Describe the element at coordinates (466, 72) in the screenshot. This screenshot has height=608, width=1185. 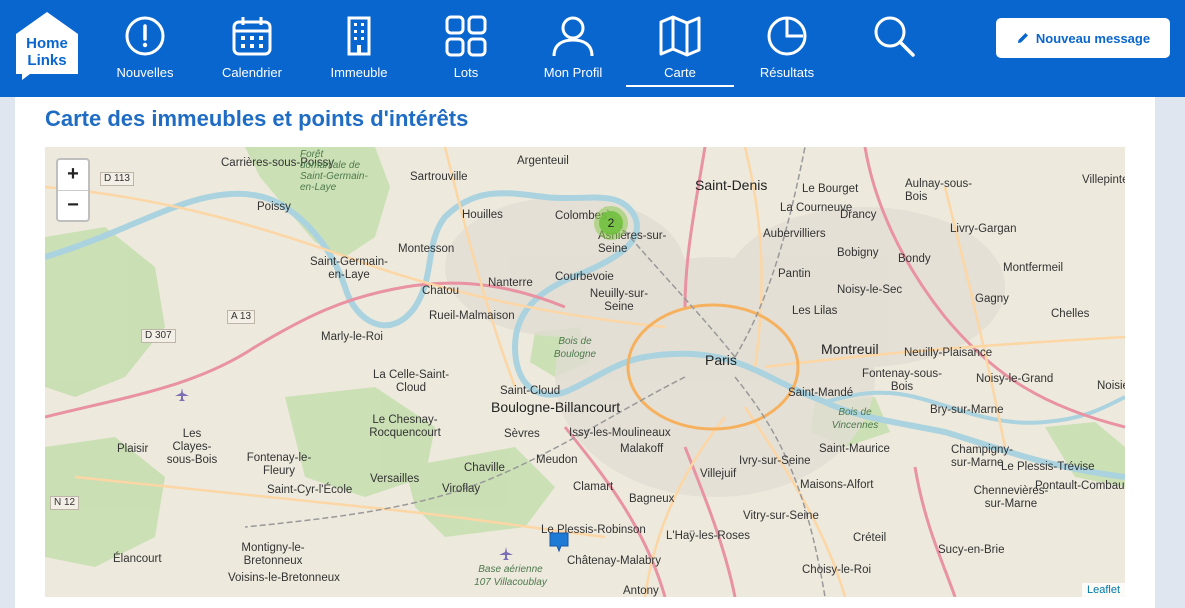
I see `nav-label: Lots` at that location.